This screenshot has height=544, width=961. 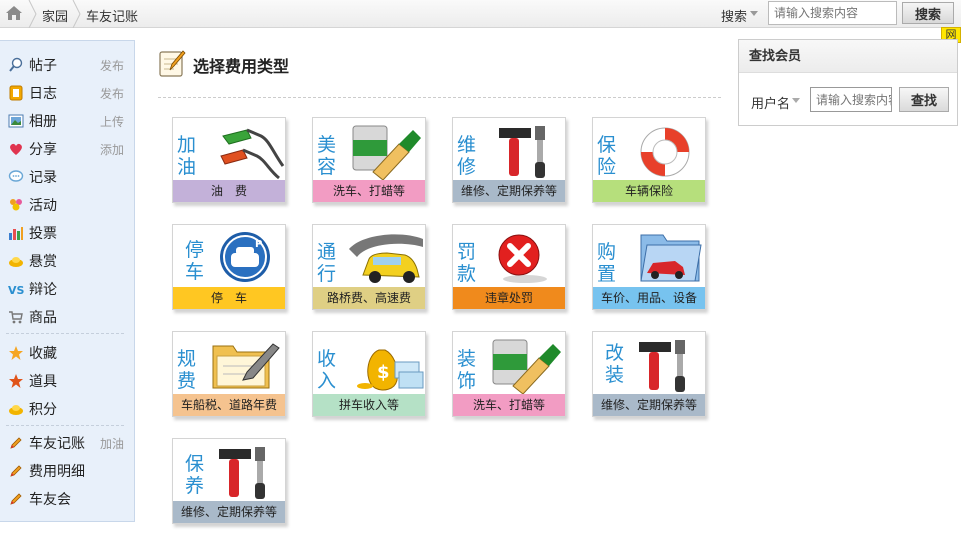 What do you see at coordinates (509, 298) in the screenshot?
I see `tile-caption: 违章处罚` at bounding box center [509, 298].